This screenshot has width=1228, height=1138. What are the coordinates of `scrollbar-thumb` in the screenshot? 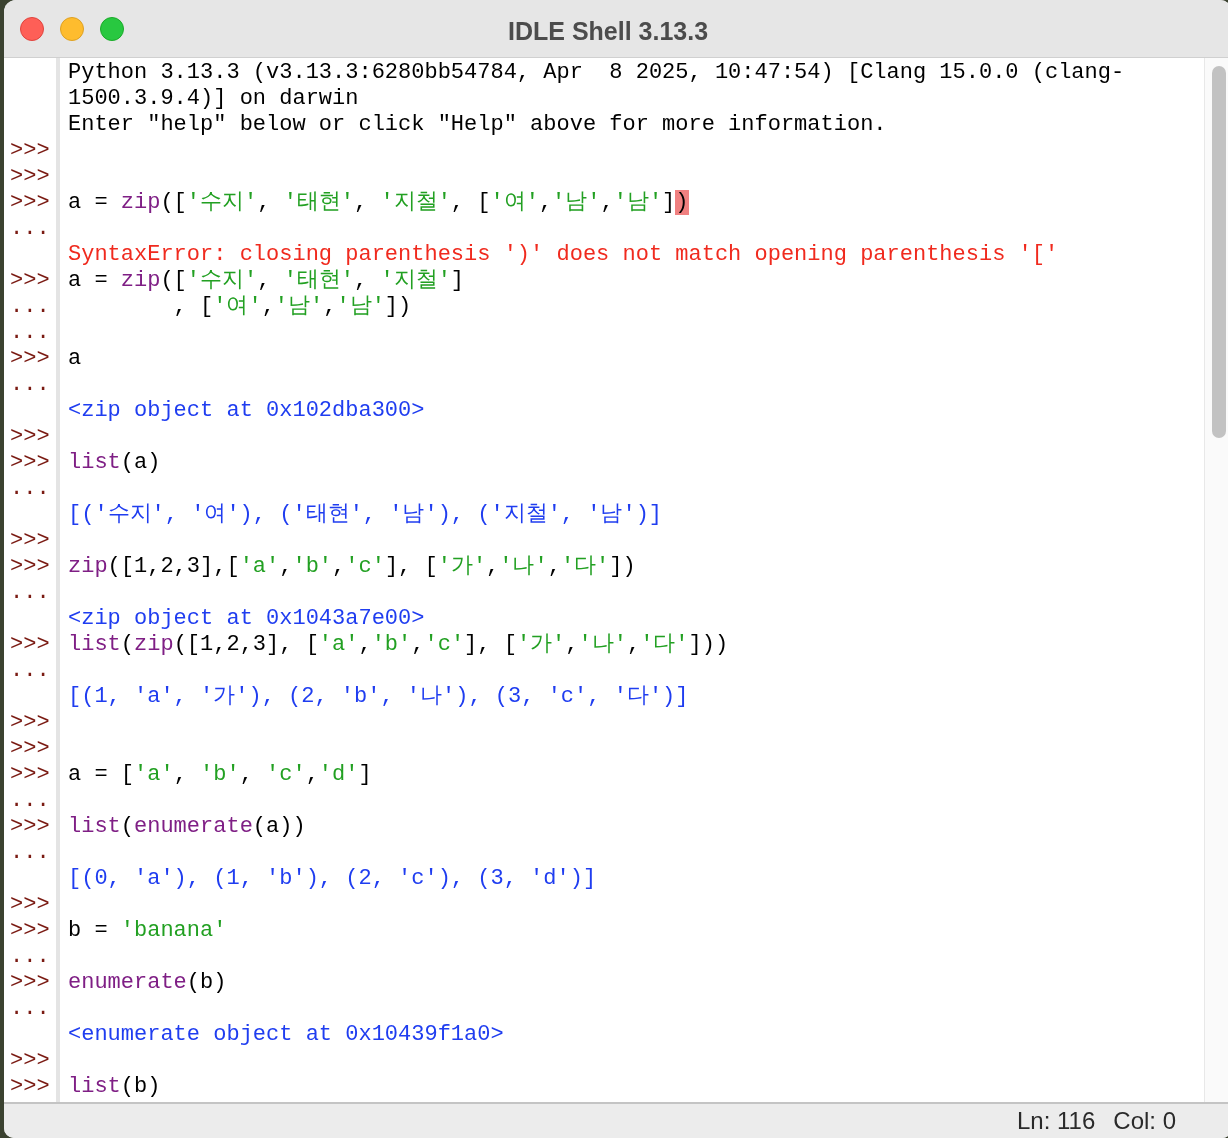 It's located at (1218, 252).